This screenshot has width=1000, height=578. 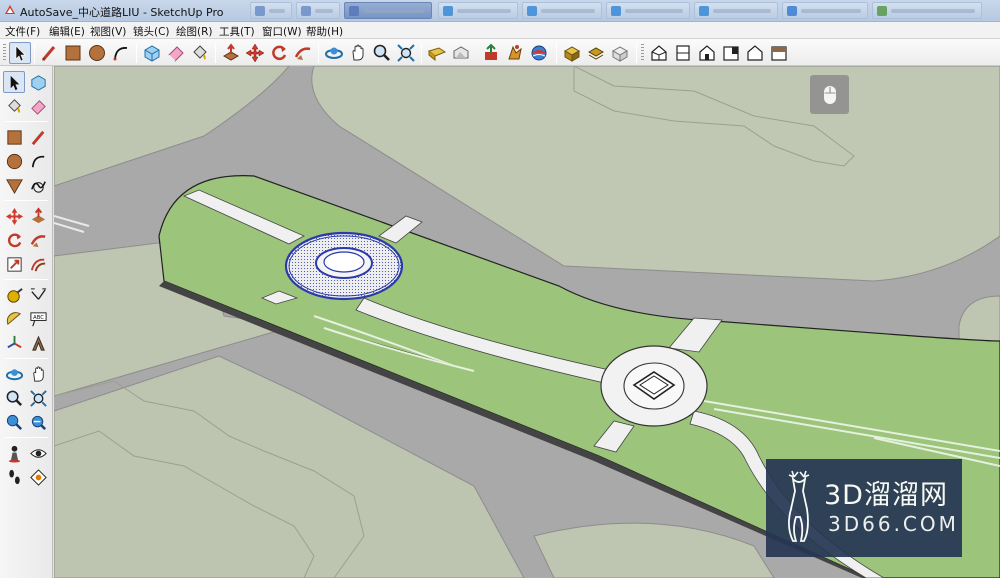 I want to click on window-title: AutoSave_中心道路LIU - SketchUp Pro, so click(x=122, y=12).